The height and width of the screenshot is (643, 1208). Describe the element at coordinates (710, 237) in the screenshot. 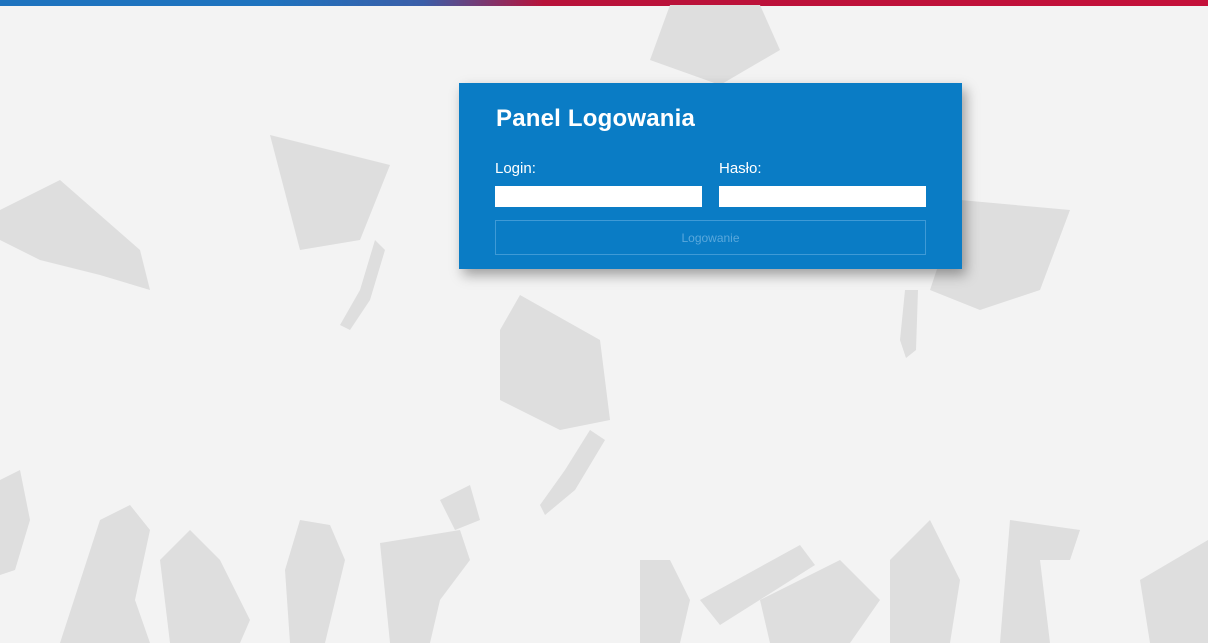

I see `login-submit-button: Logowanie` at that location.